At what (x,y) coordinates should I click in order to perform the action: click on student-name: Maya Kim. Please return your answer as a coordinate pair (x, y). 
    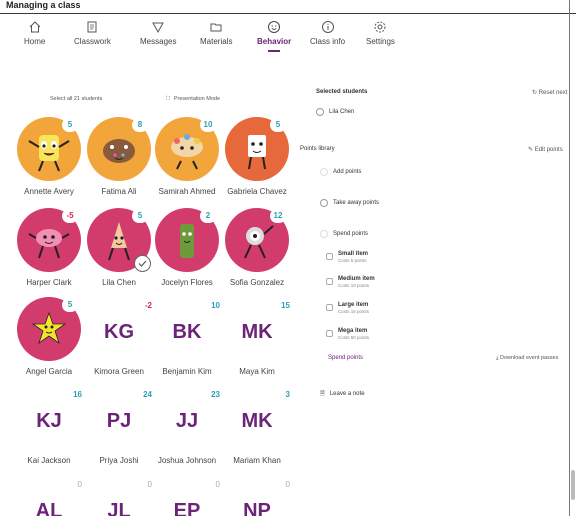
    Looking at the image, I should click on (257, 371).